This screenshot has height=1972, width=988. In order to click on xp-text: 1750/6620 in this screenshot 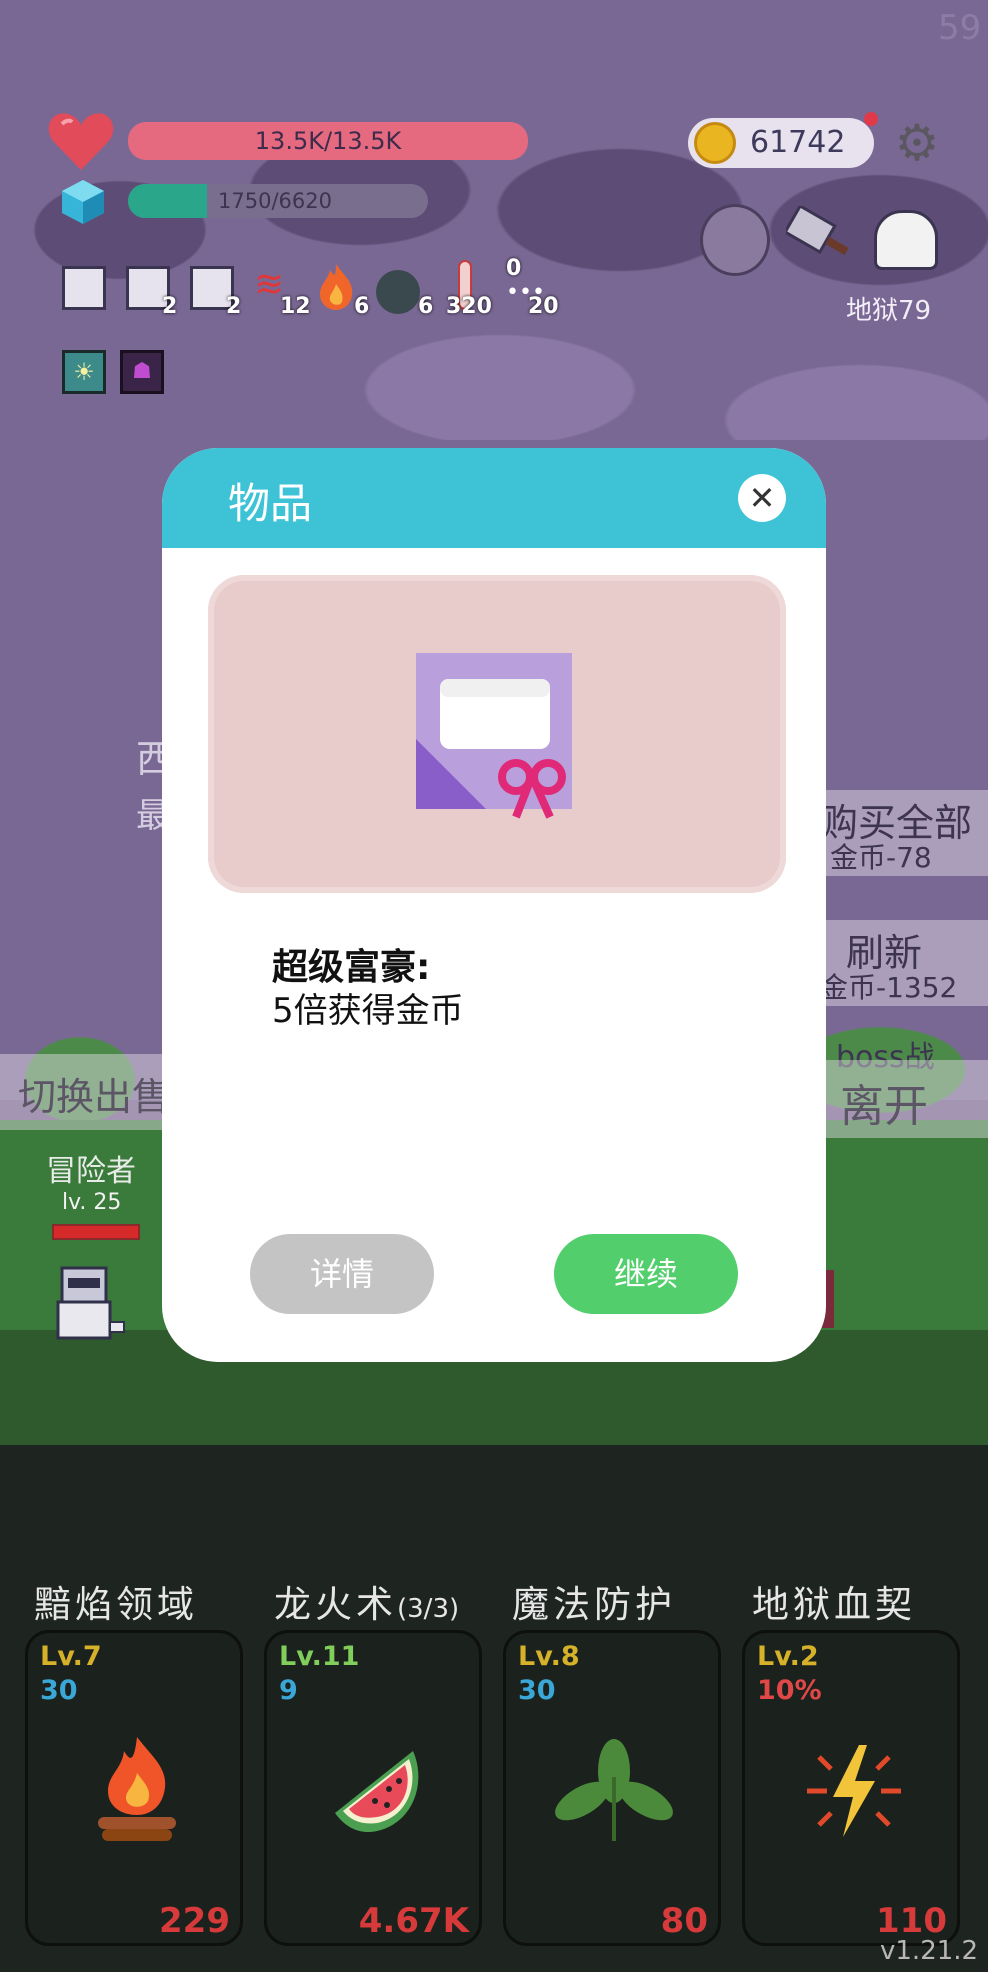, I will do `click(275, 201)`.